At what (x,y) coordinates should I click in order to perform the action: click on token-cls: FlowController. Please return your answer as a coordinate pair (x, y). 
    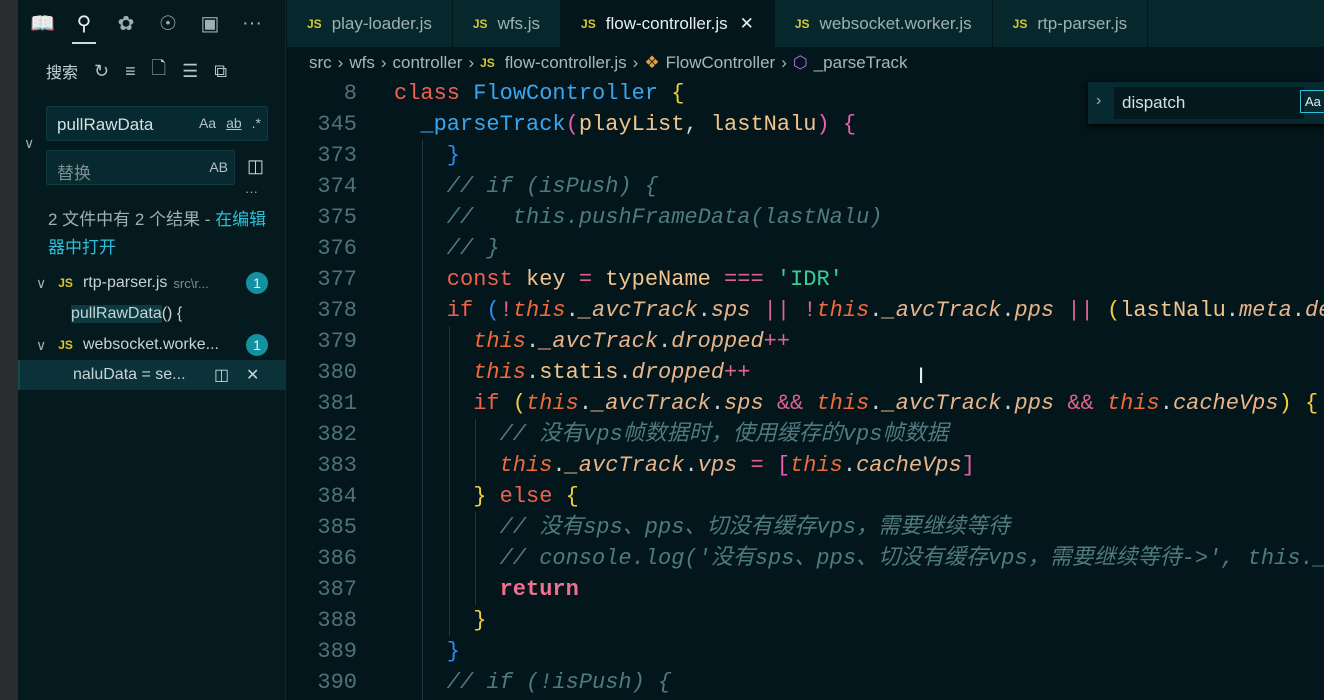
    Looking at the image, I should click on (572, 93).